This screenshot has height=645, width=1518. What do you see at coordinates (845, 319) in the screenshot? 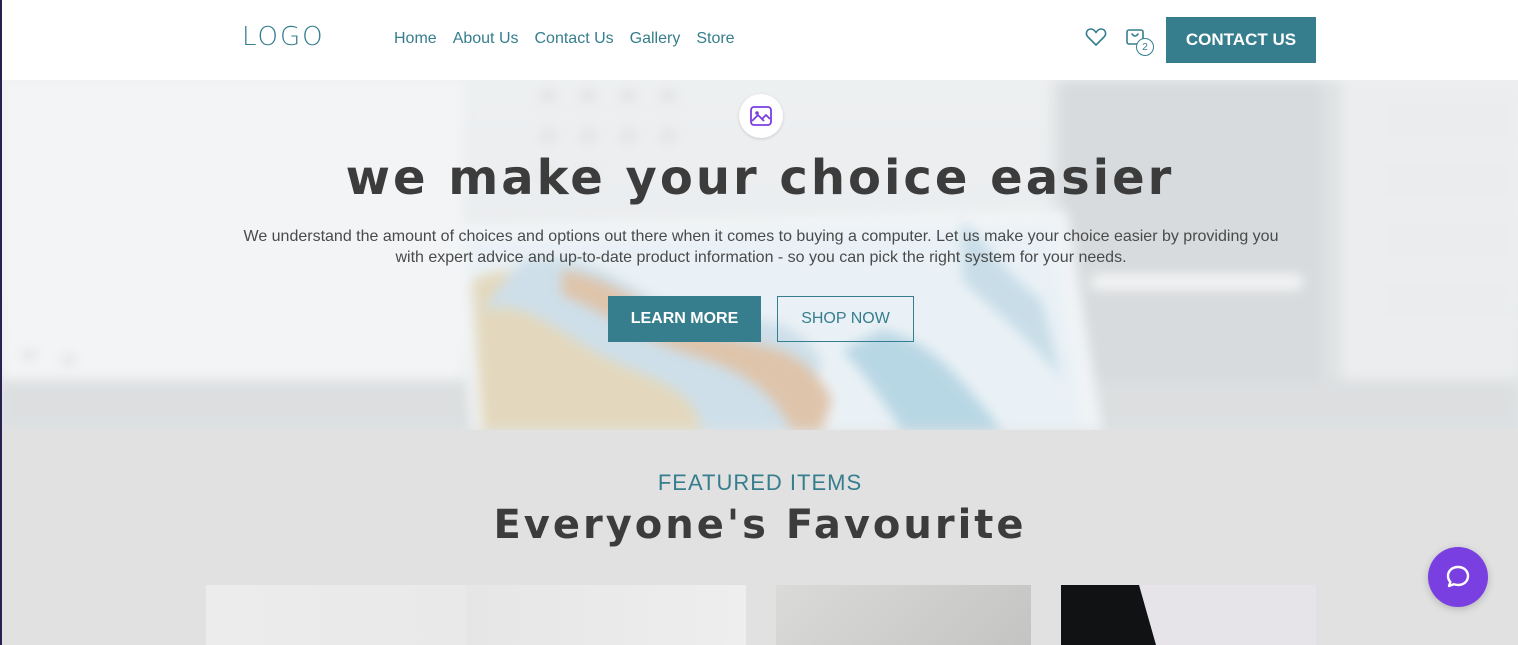
I see `shop-now-button: SHOP NOW` at bounding box center [845, 319].